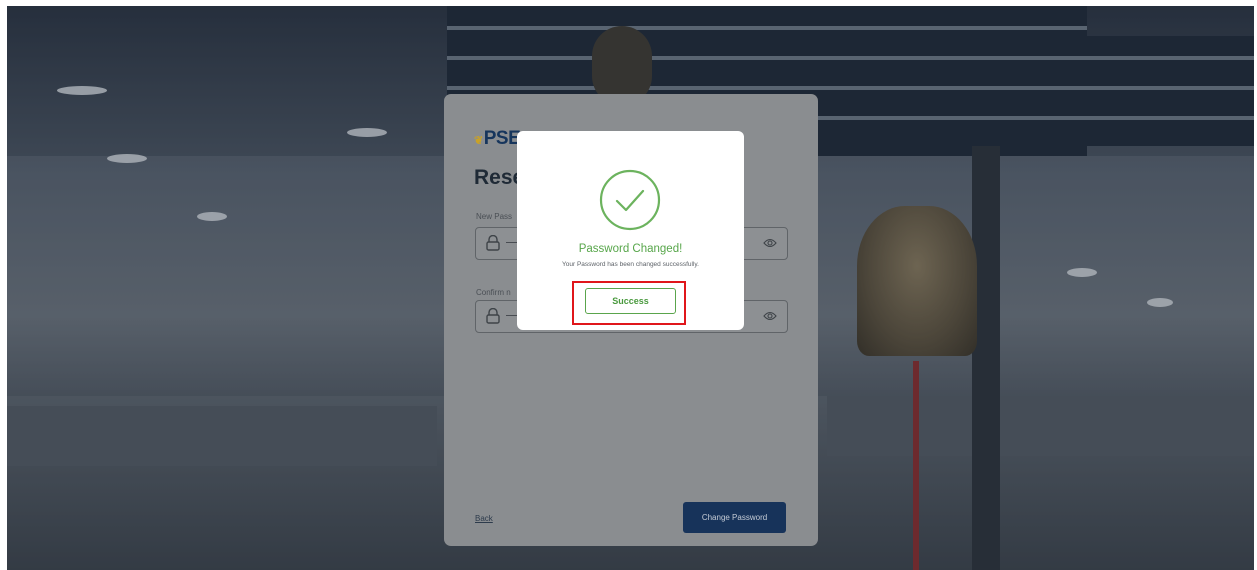 This screenshot has width=1257, height=570. Describe the element at coordinates (630, 249) in the screenshot. I see `modal-title: Password Changed!` at that location.